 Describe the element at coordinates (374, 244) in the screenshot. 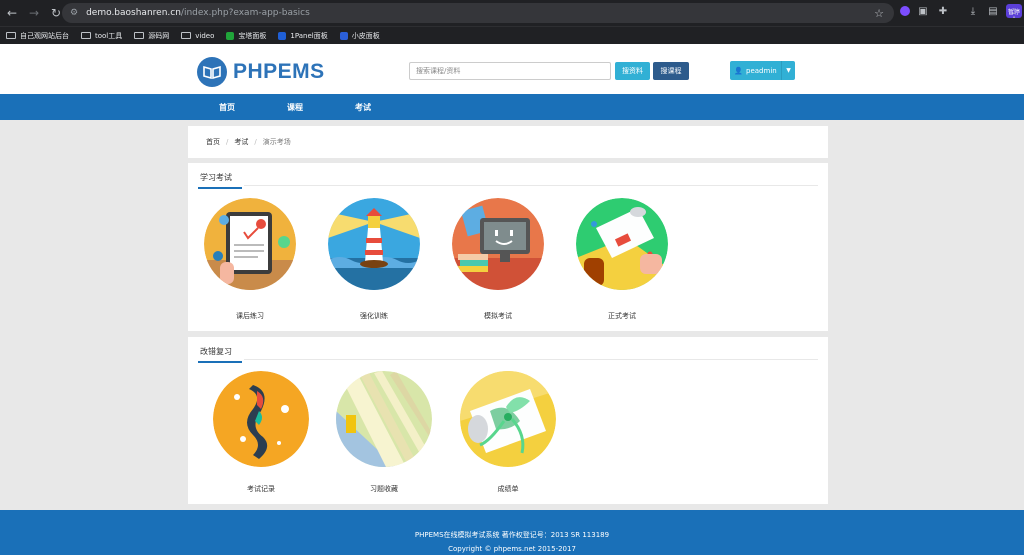

I see `lighthouse-icon` at that location.